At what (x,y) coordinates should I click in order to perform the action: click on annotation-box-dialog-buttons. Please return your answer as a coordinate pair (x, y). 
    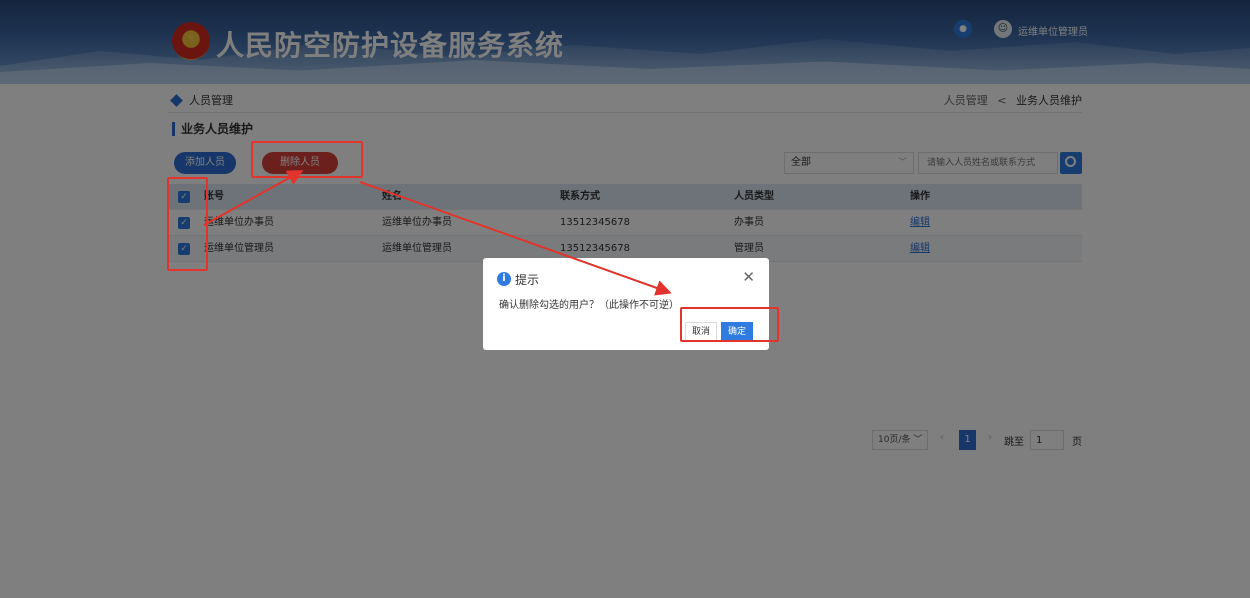
    Looking at the image, I should click on (729, 324).